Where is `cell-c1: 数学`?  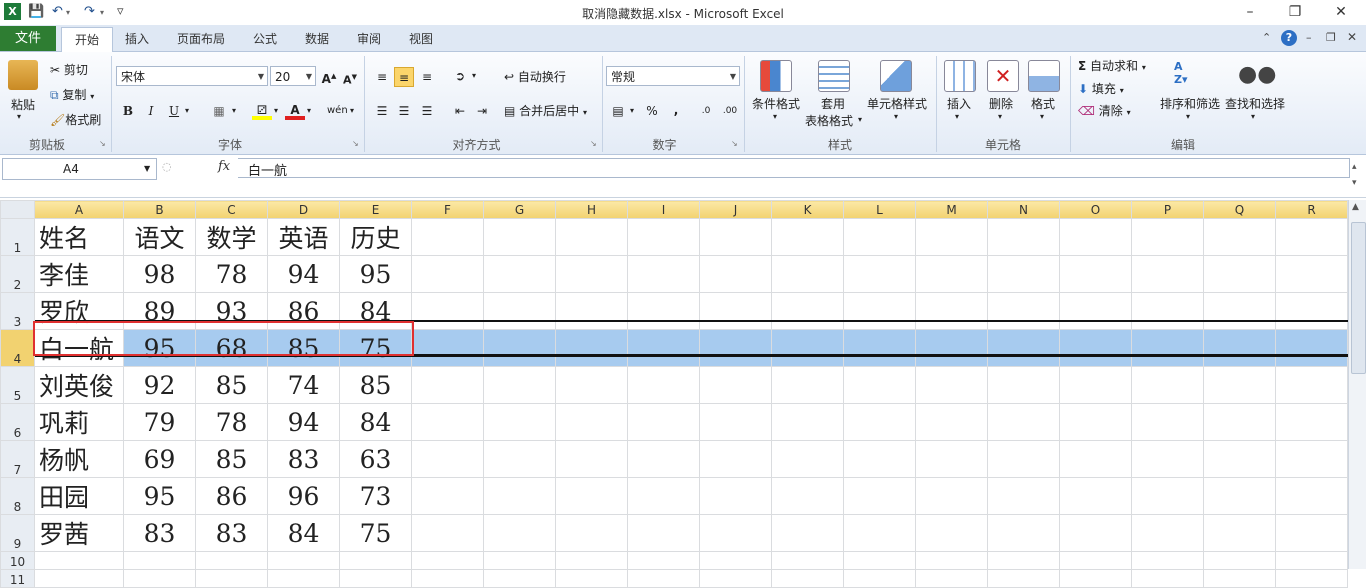 cell-c1: 数学 is located at coordinates (231, 237).